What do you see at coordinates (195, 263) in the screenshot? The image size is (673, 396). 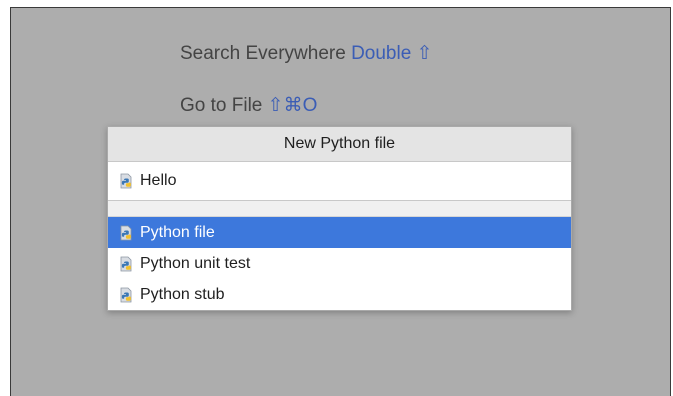 I see `file-kind-label: Python unit test` at bounding box center [195, 263].